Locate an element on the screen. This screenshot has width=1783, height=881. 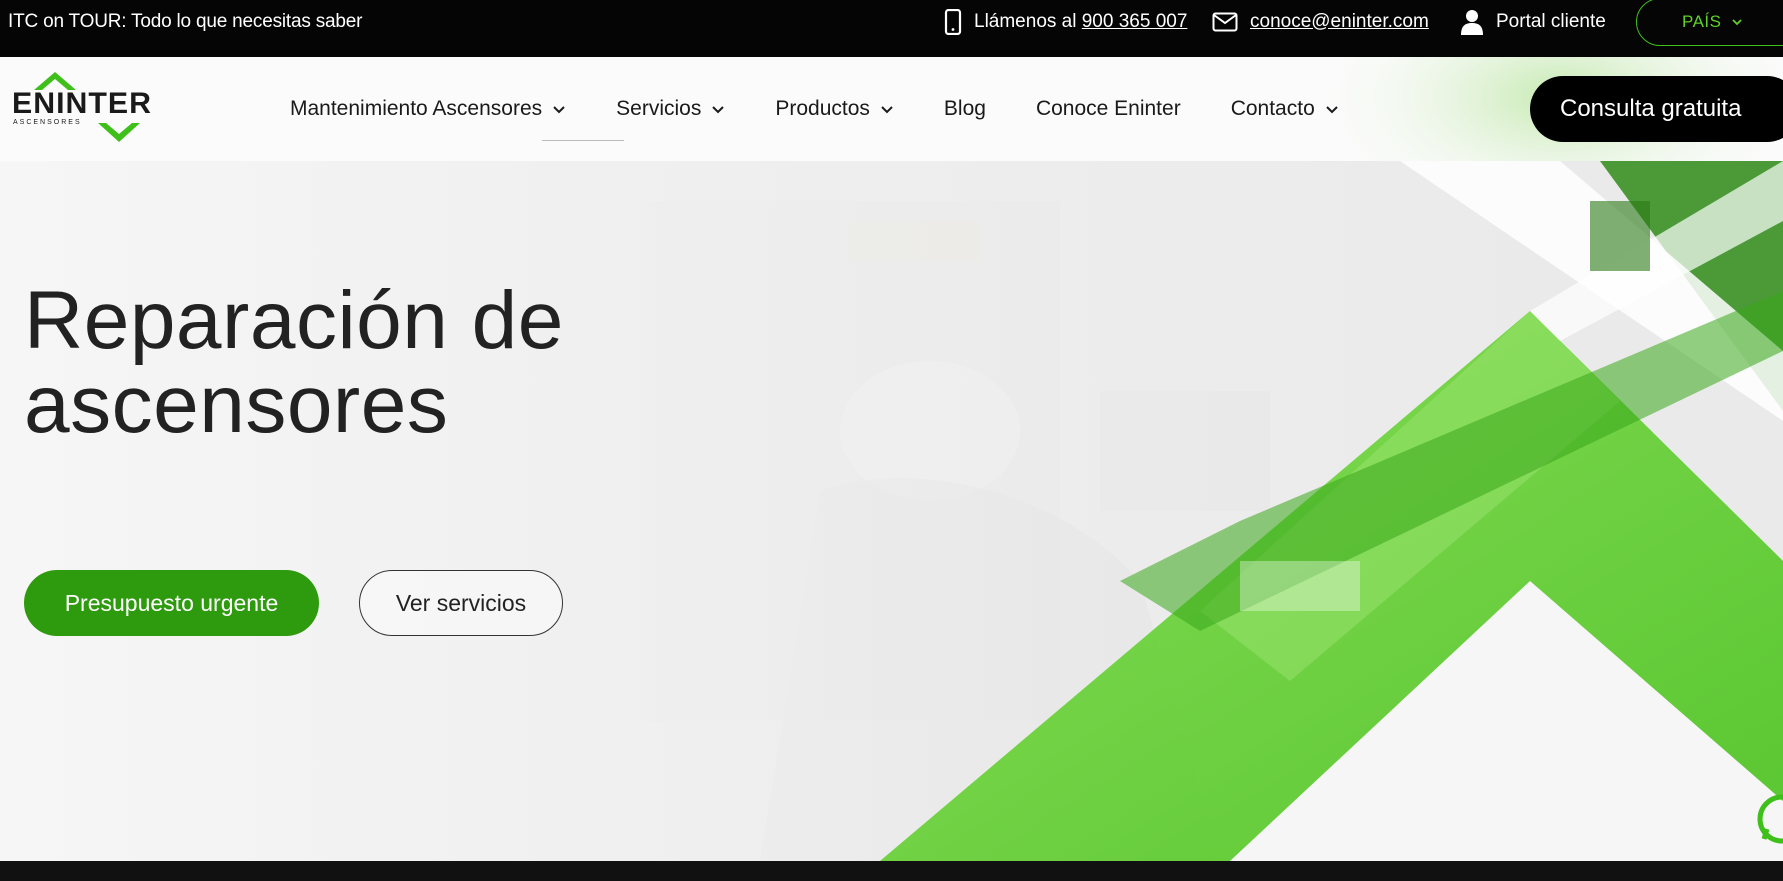
mail-icon is located at coordinates (1225, 21).